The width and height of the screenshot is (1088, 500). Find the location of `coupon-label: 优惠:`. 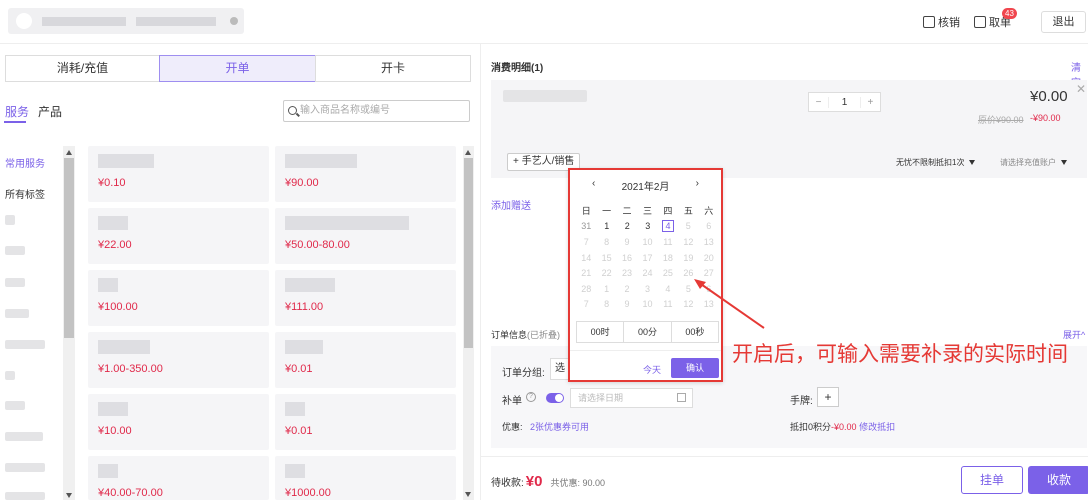

coupon-label: 优惠: is located at coordinates (512, 427).